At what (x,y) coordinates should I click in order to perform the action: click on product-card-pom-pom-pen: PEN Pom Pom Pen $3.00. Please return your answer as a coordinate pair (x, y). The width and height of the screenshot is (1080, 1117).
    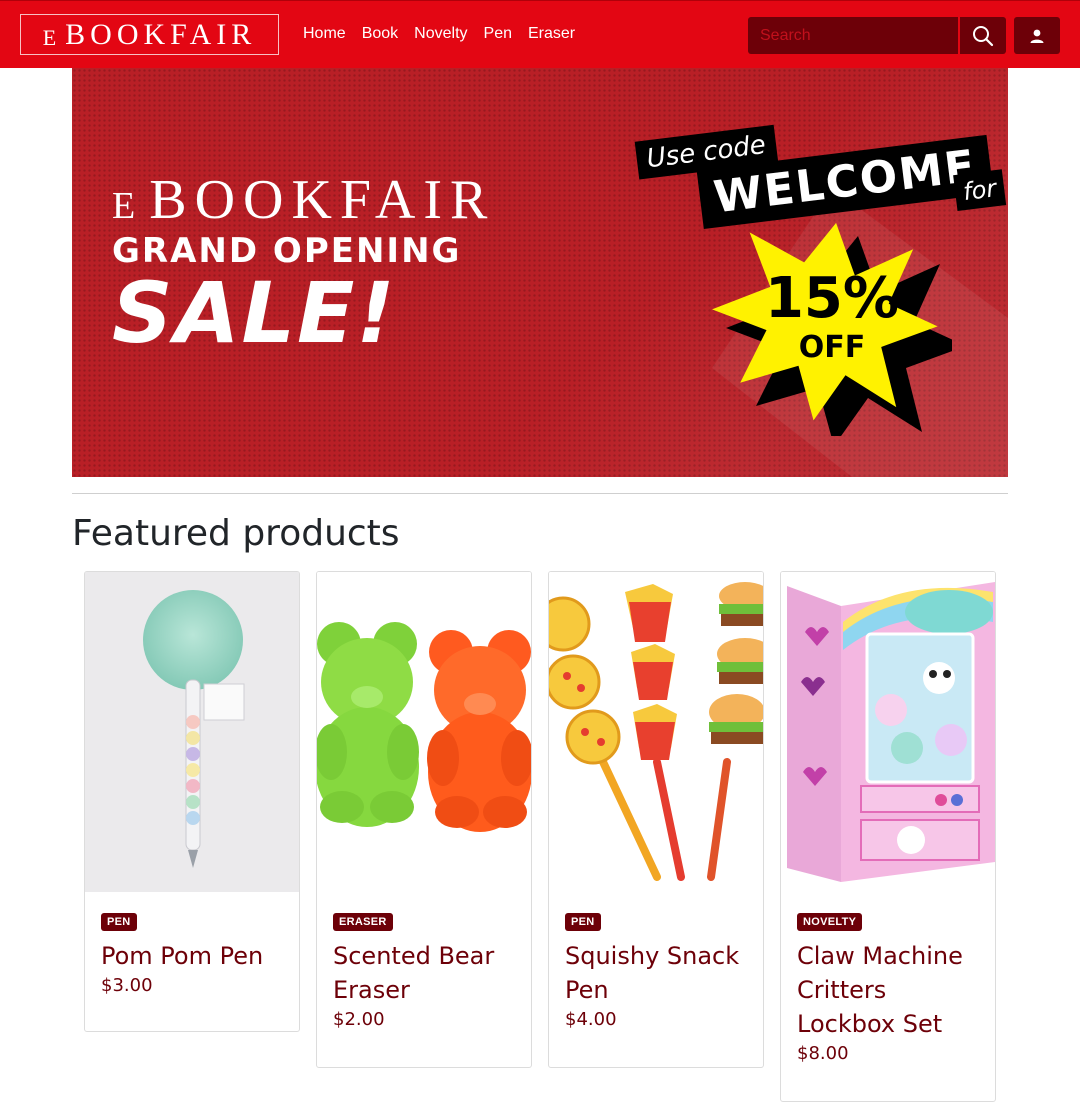
    Looking at the image, I should click on (192, 801).